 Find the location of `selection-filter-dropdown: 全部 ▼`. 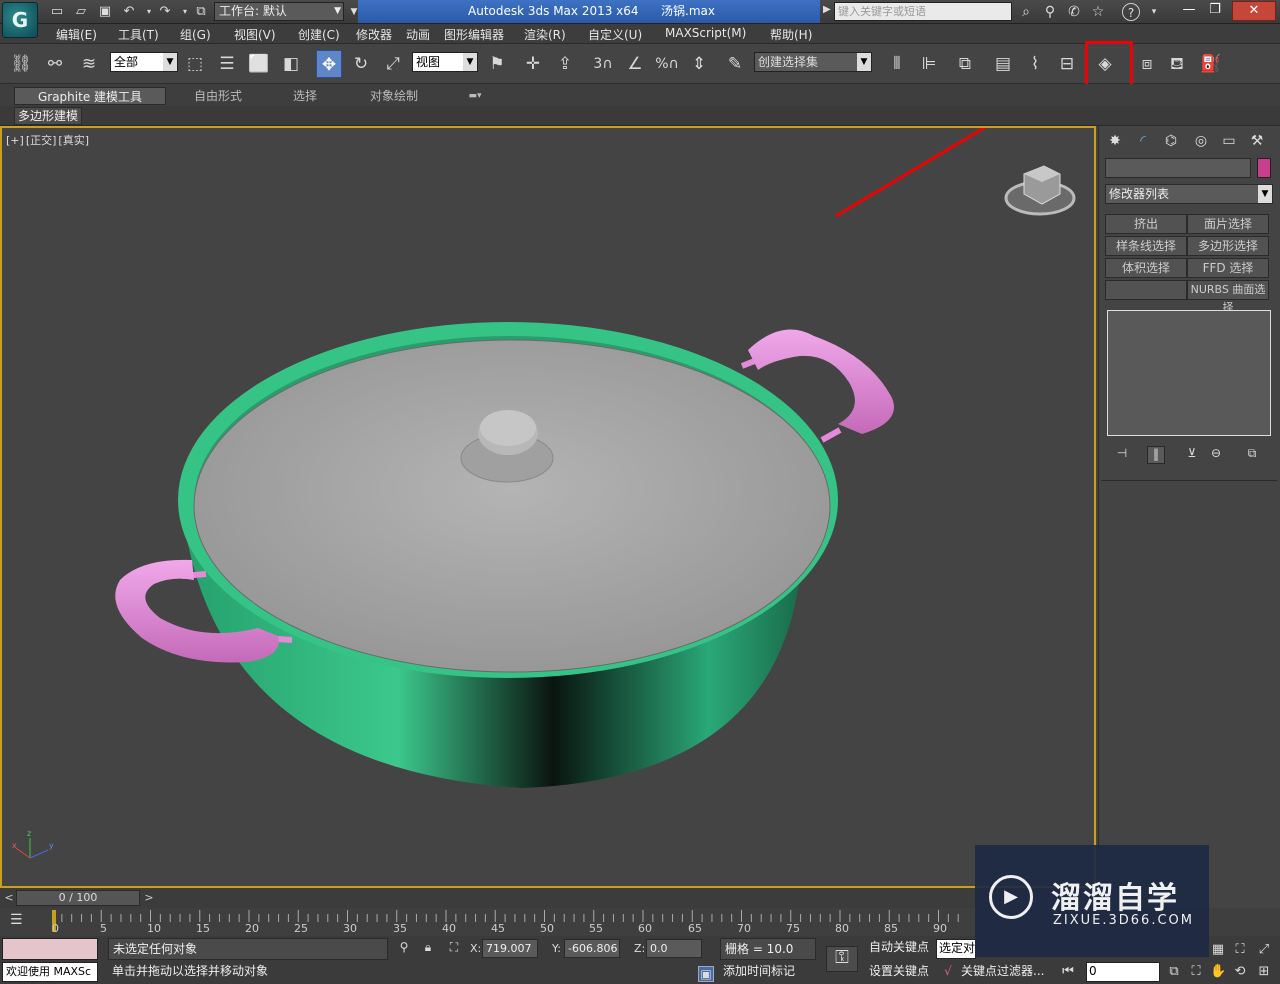

selection-filter-dropdown: 全部 ▼ is located at coordinates (144, 62).